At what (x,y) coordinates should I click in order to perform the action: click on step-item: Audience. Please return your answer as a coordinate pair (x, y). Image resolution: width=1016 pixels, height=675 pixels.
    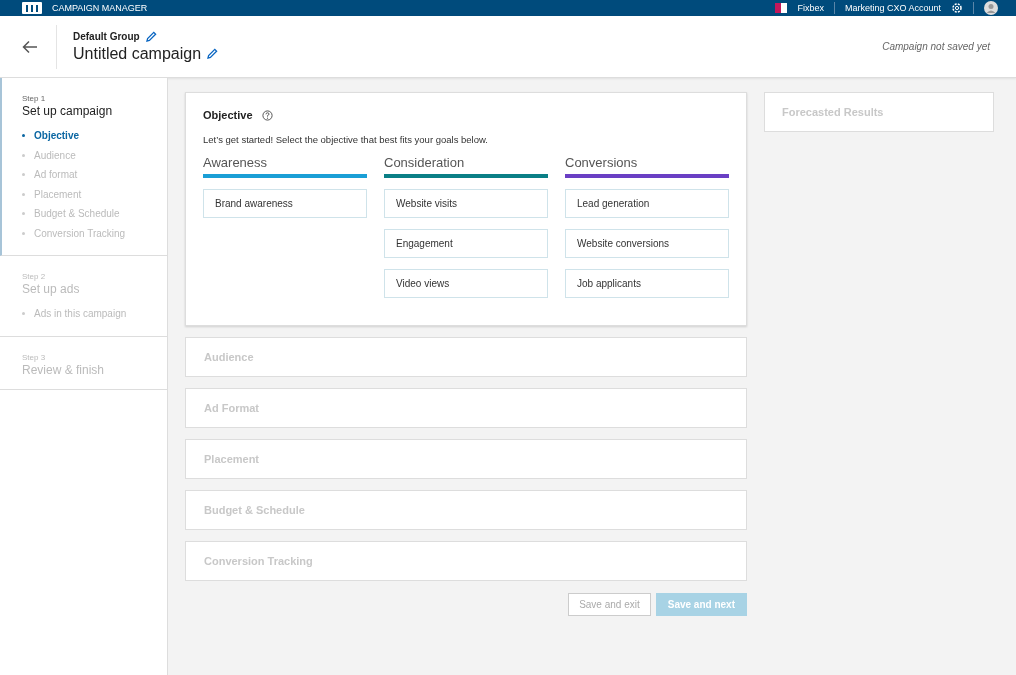
    Looking at the image, I should click on (94, 155).